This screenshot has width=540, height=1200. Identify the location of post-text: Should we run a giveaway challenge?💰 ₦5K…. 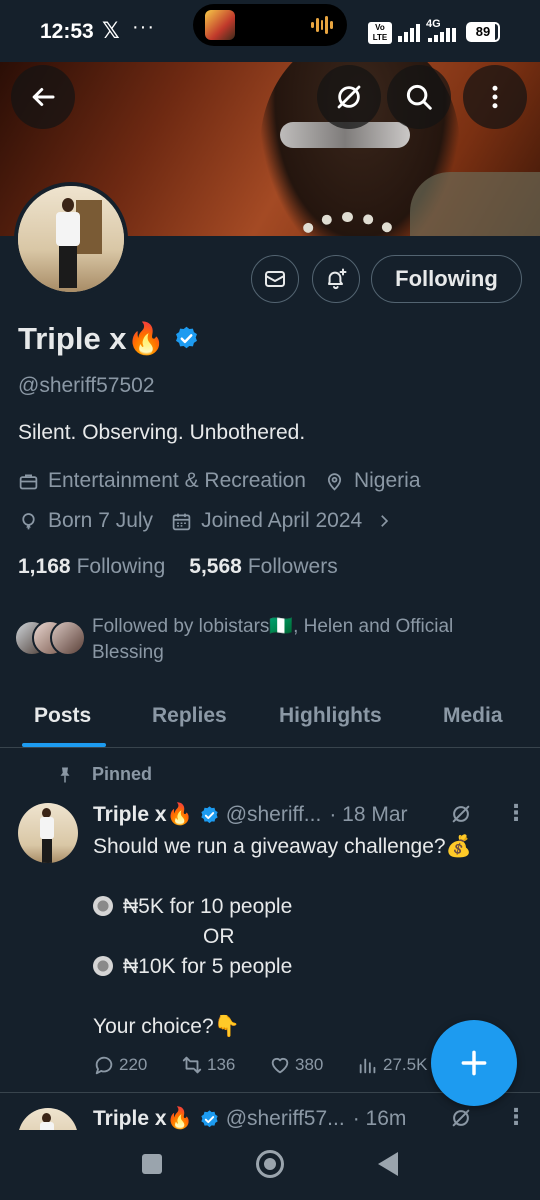
(308, 937).